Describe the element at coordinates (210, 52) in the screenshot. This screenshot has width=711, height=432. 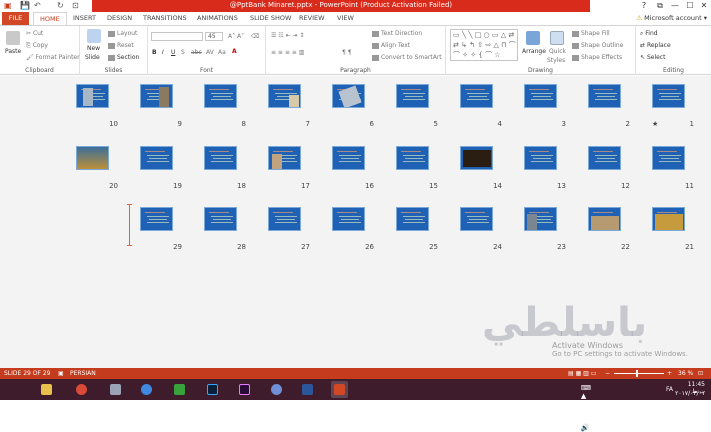
I see `spacing-icon: AV` at that location.